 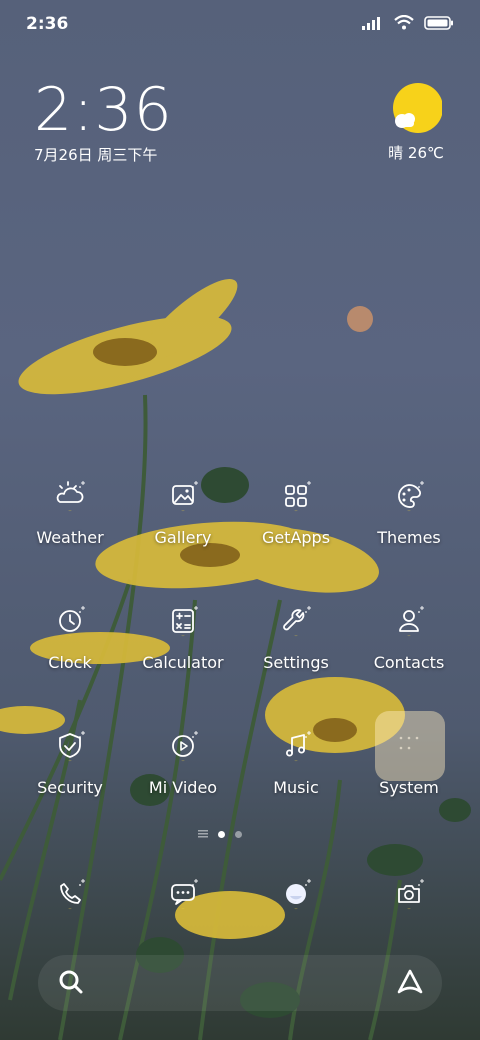 What do you see at coordinates (103, 110) in the screenshot?
I see `clock-time: 2:36` at bounding box center [103, 110].